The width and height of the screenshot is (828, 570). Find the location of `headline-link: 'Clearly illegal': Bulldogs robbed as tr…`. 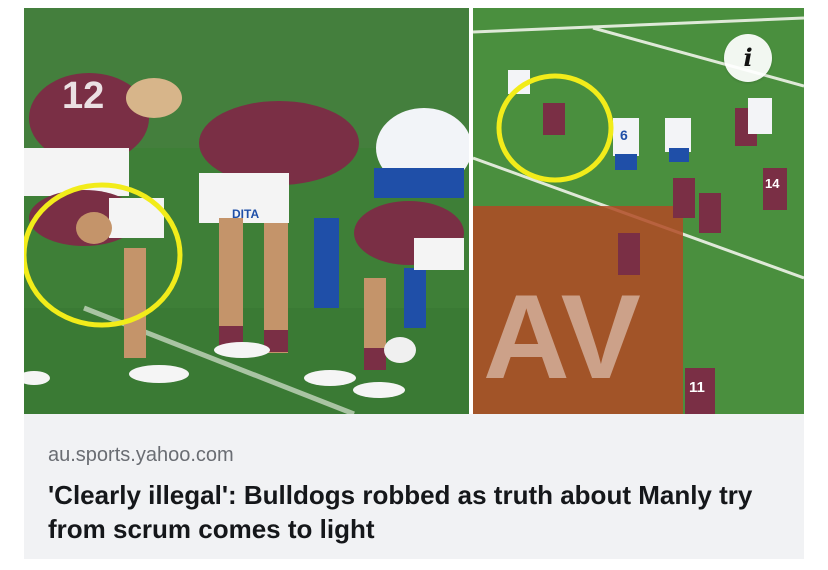

headline-link: 'Clearly illegal': Bulldogs robbed as tr… is located at coordinates (400, 512).